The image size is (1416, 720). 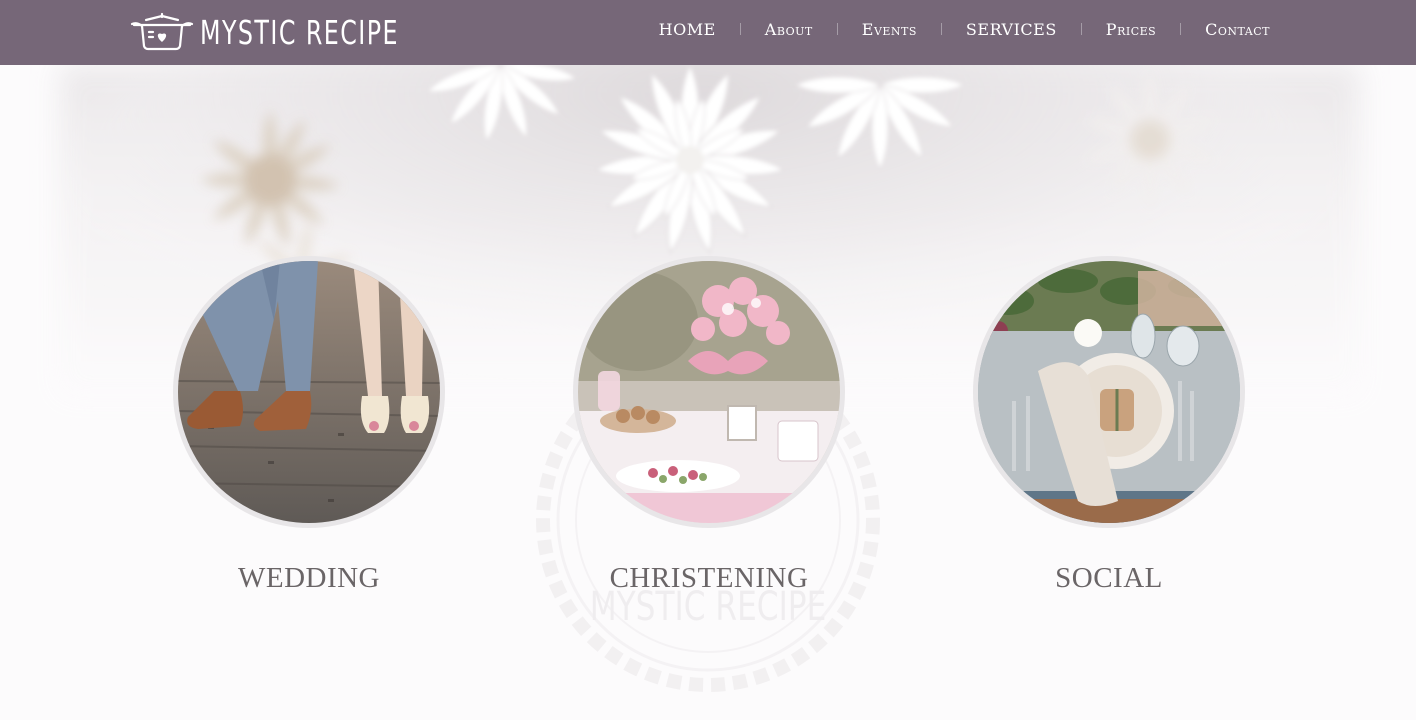 I want to click on christening-dessert-table-photo, so click(x=709, y=392).